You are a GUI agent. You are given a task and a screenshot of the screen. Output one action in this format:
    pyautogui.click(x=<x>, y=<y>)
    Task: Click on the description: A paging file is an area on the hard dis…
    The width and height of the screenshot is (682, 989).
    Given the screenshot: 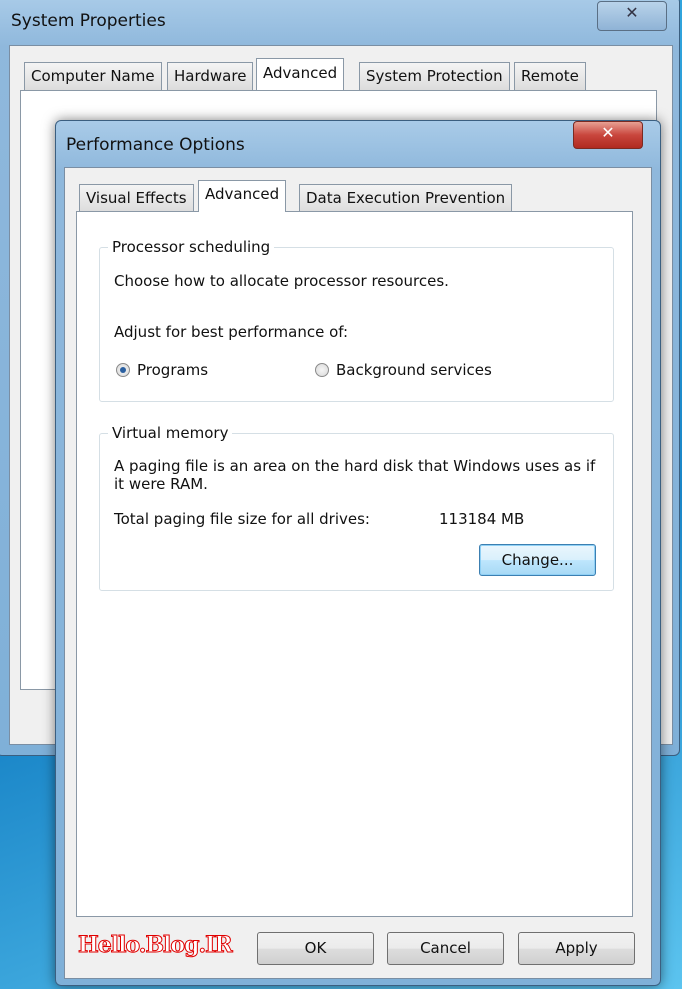 What is the action you would take?
    pyautogui.click(x=355, y=475)
    